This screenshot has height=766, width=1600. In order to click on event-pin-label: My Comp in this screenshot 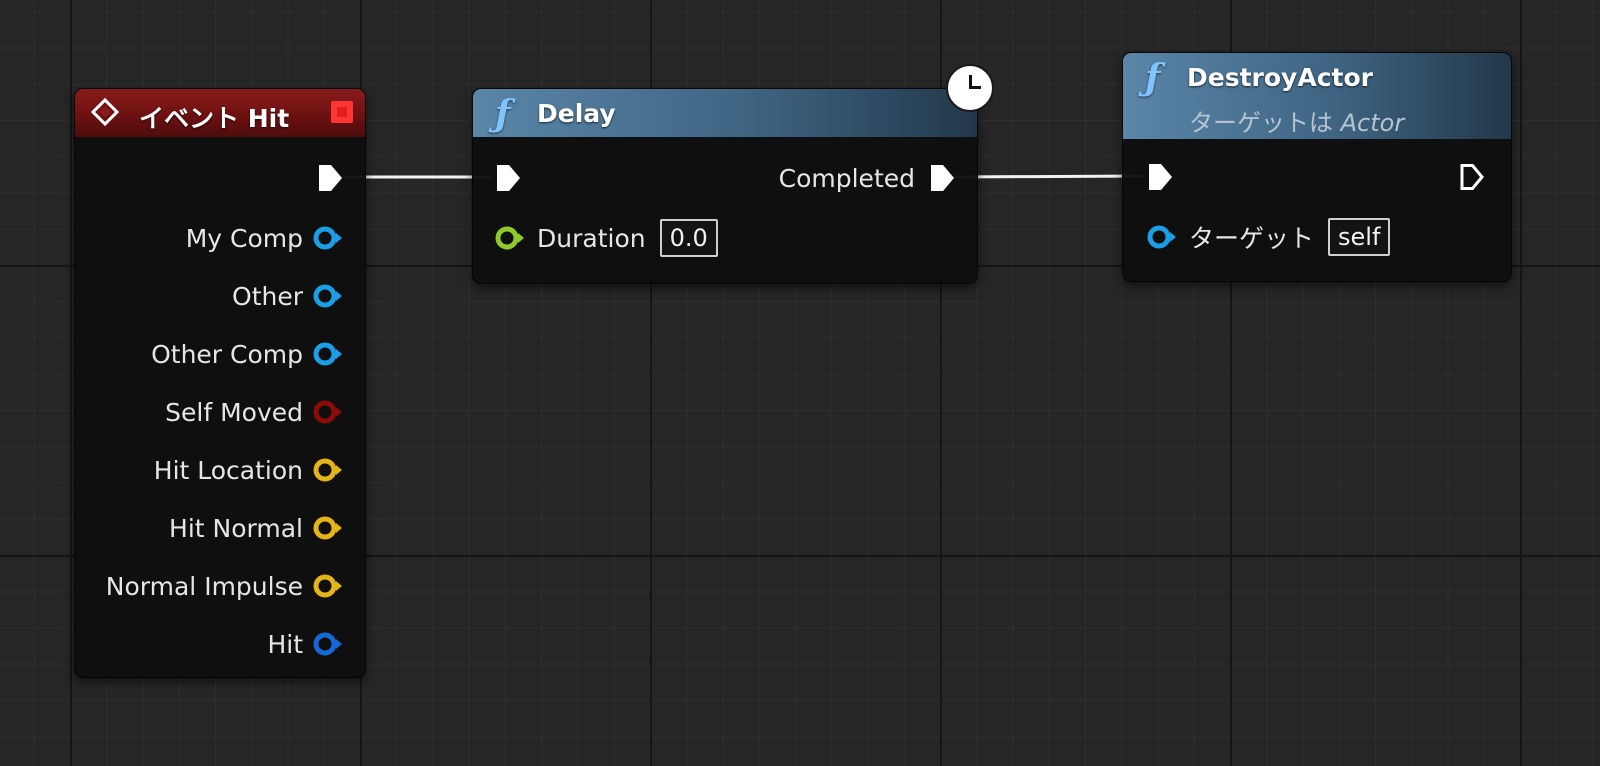, I will do `click(244, 238)`.